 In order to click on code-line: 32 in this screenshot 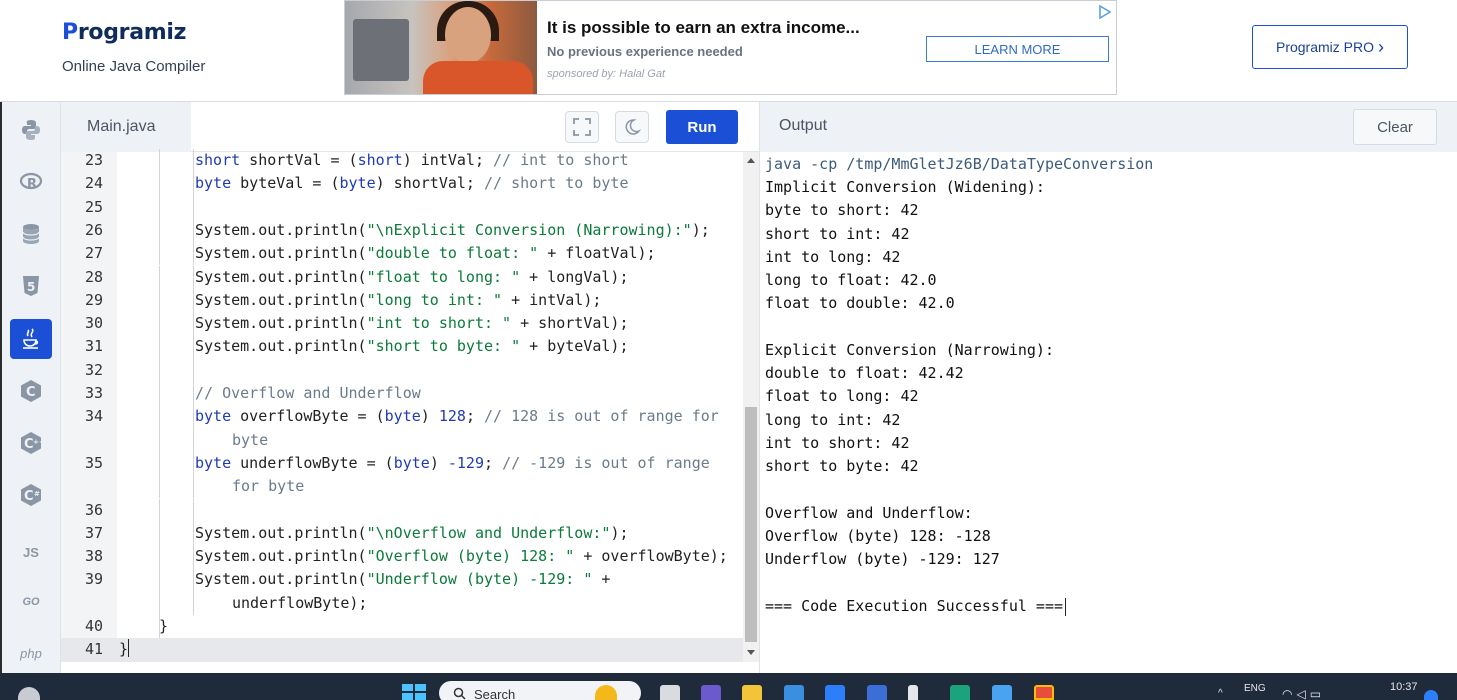, I will do `click(402, 370)`.